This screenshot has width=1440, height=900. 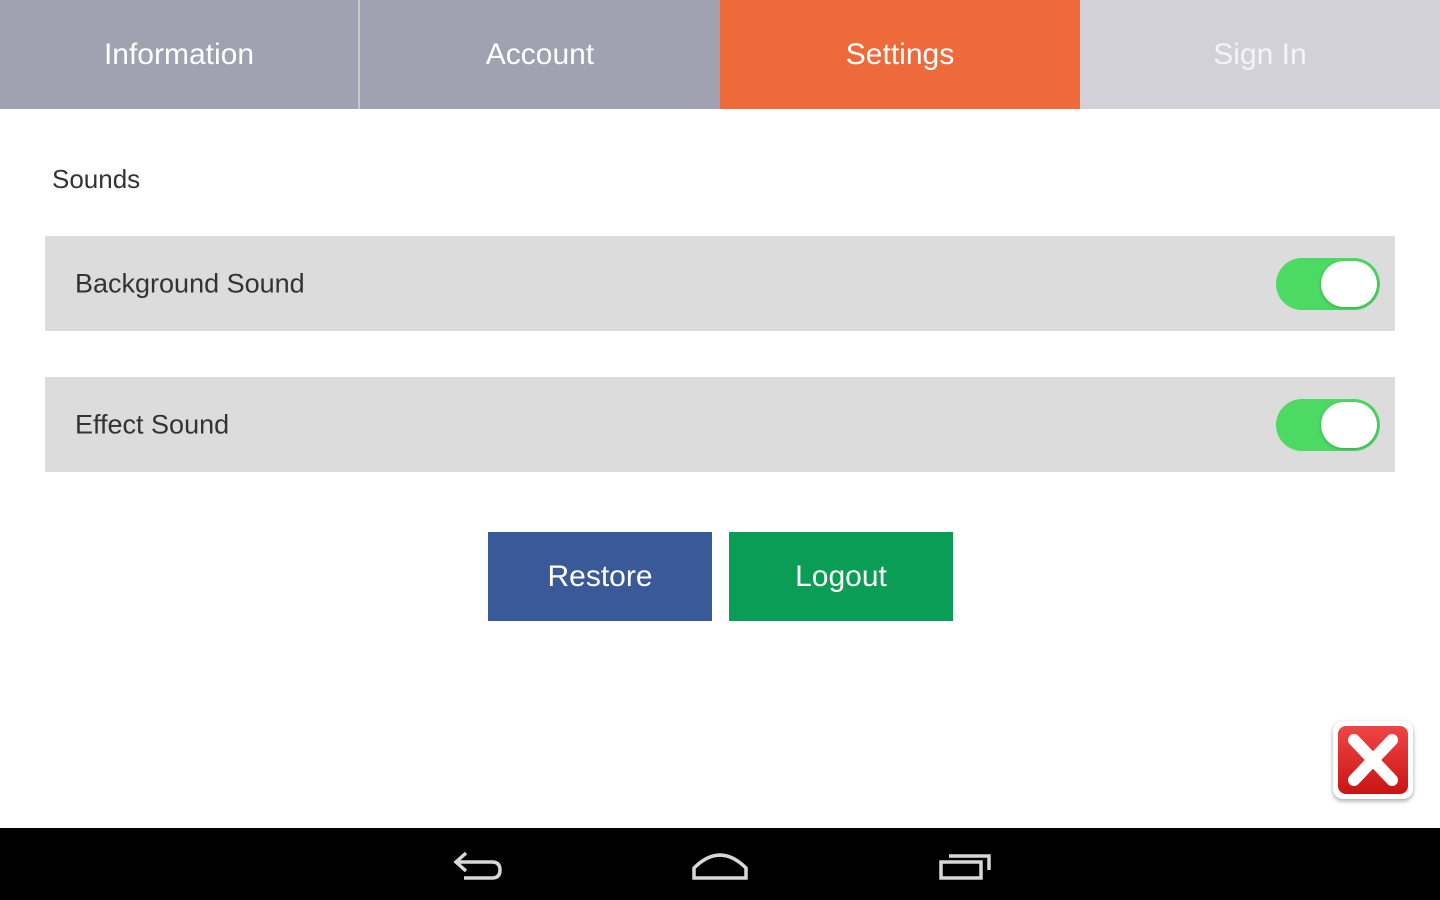 What do you see at coordinates (478, 864) in the screenshot?
I see `back-icon` at bounding box center [478, 864].